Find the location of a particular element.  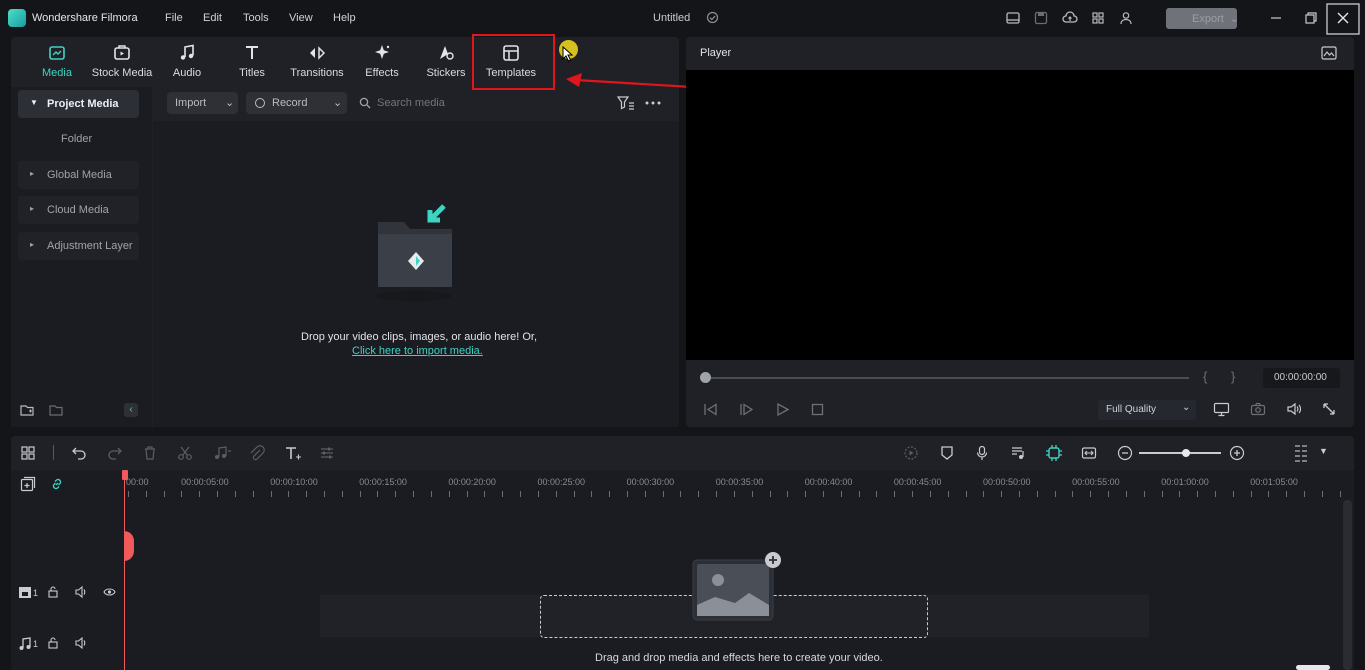

track-settings-icon is located at coordinates (1301, 453).